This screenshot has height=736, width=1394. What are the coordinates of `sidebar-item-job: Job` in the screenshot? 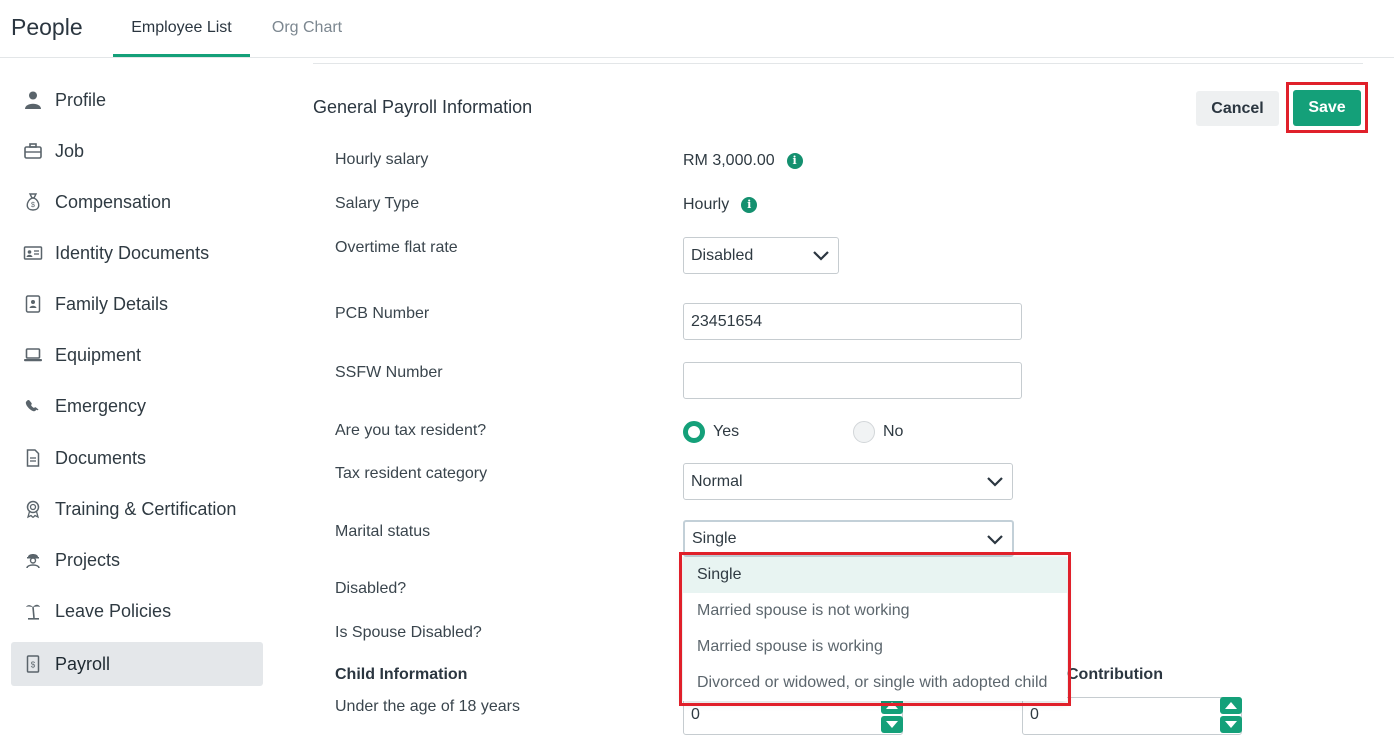 It's located at (137, 151).